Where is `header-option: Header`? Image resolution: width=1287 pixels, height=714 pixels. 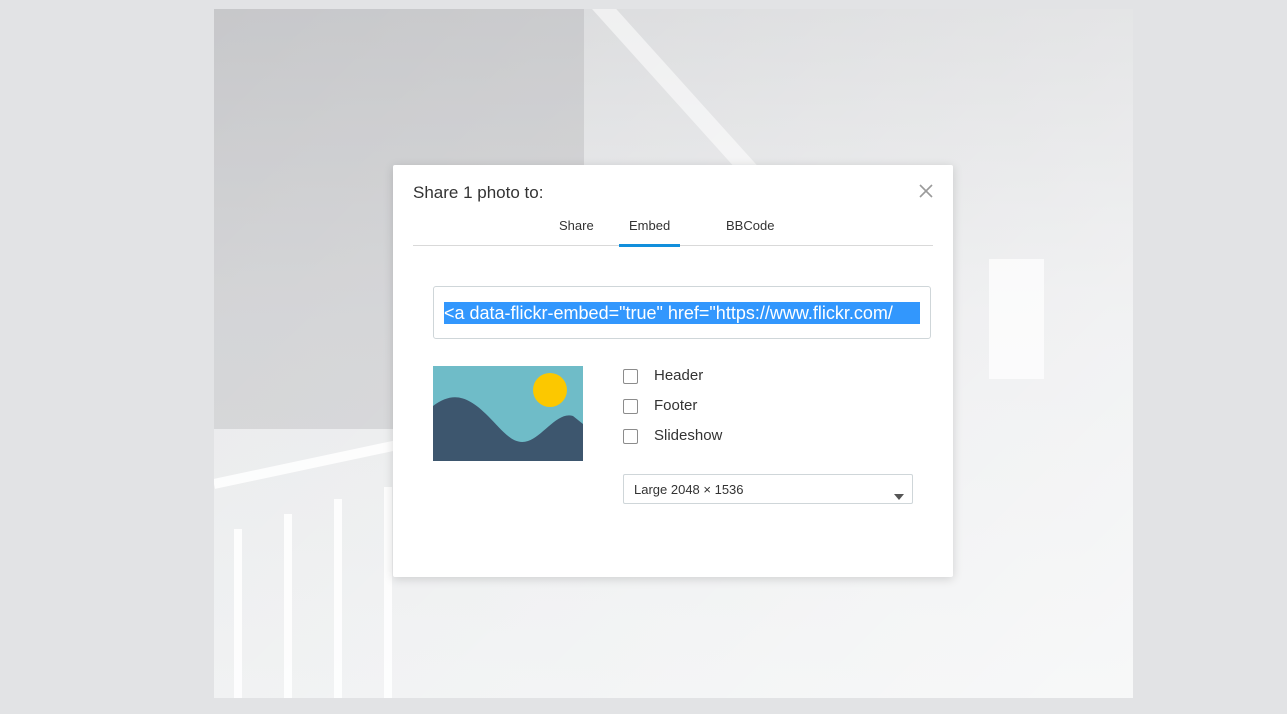 header-option: Header is located at coordinates (672, 383).